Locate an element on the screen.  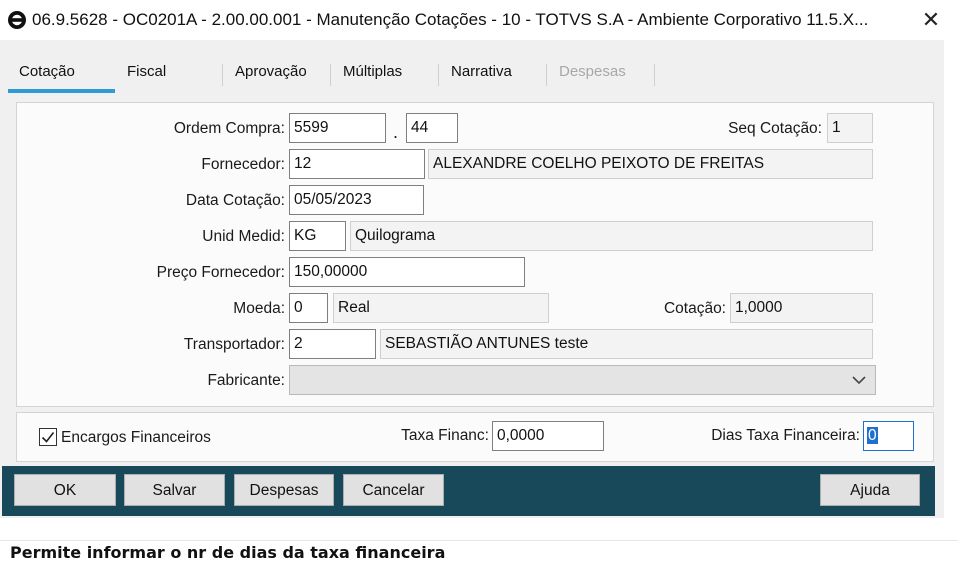
data-cotacao-input: 05/05/2023 is located at coordinates (356, 200).